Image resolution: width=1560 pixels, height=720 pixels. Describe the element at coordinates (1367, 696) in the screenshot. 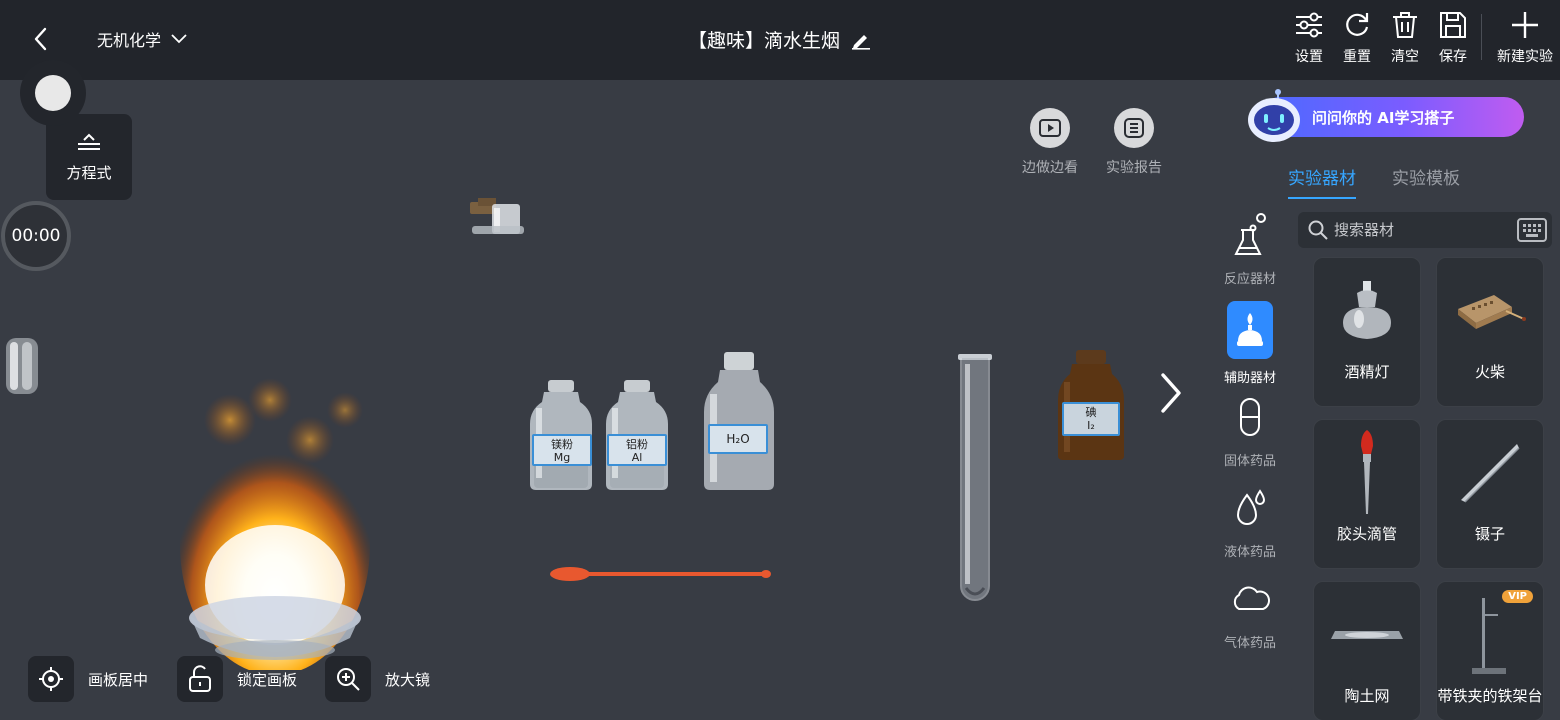

I see `equipment-label: 陶土网` at that location.